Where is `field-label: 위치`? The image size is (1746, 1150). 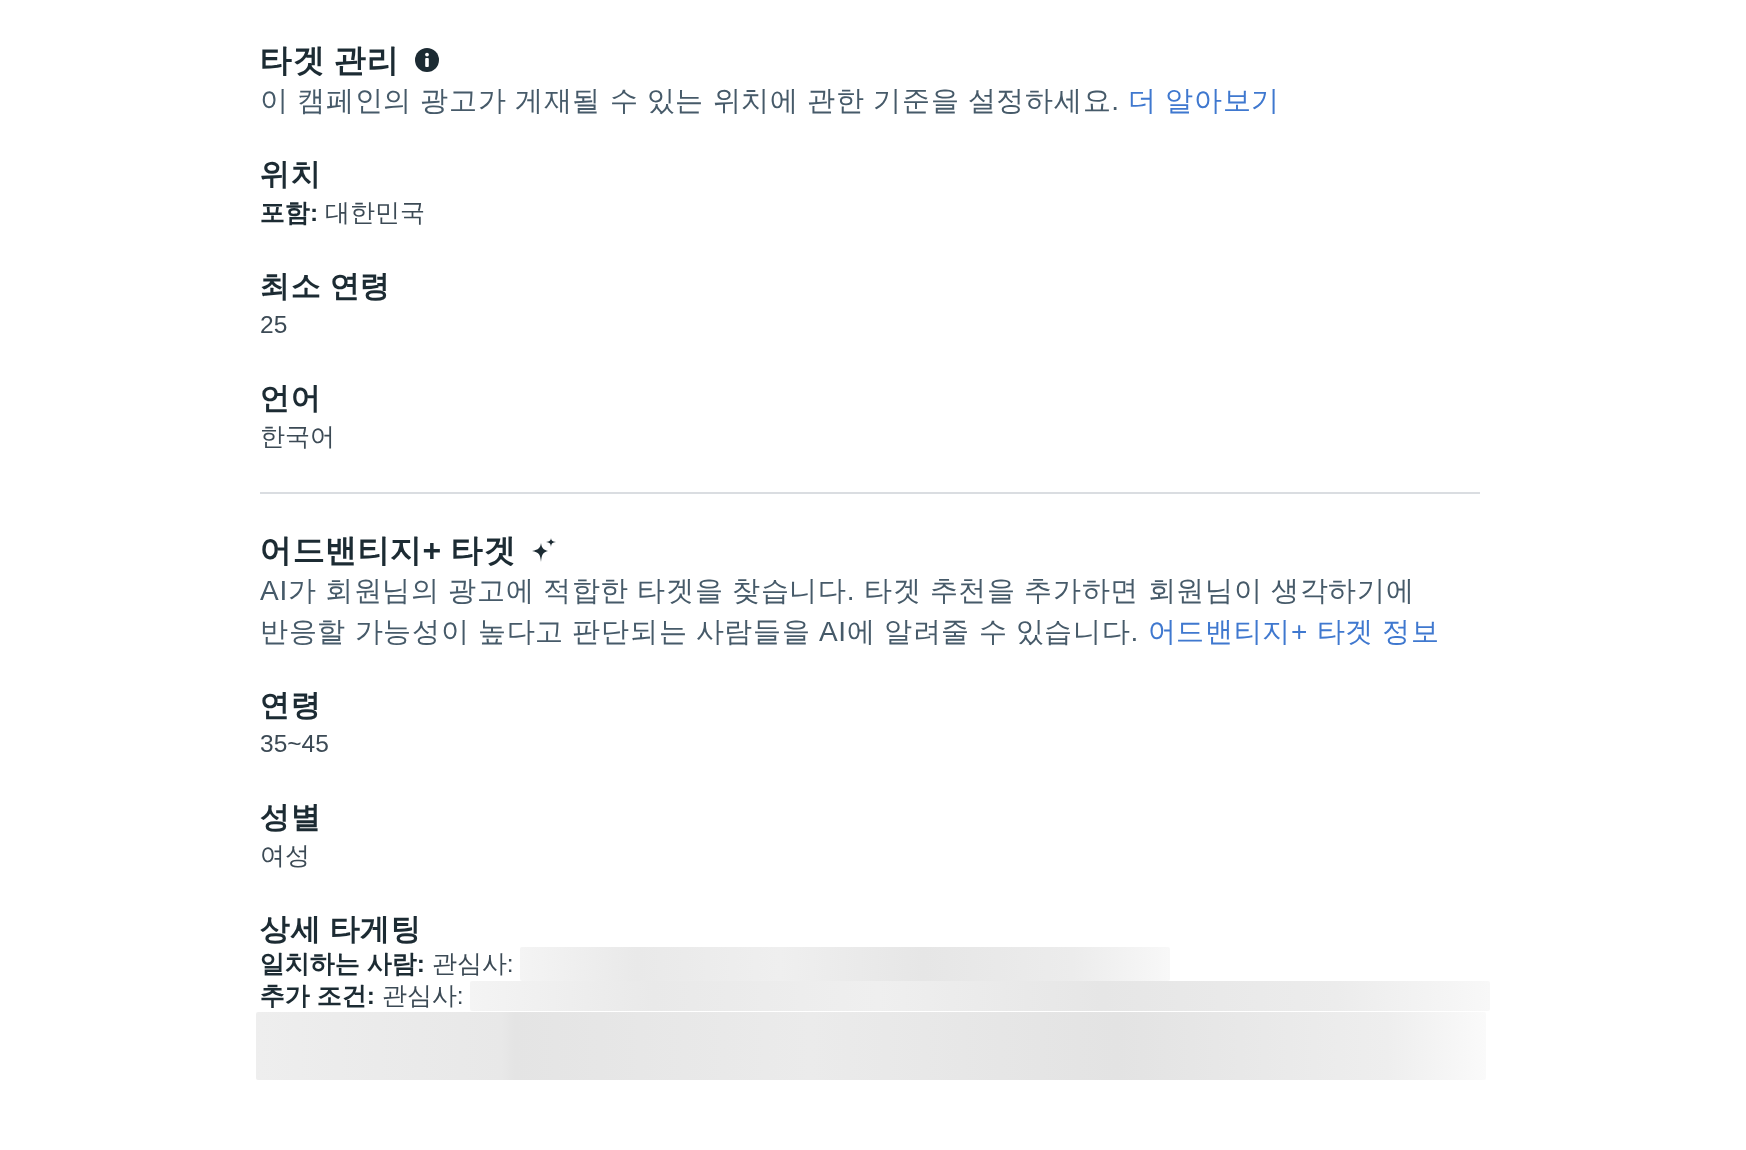 field-label: 위치 is located at coordinates (290, 174).